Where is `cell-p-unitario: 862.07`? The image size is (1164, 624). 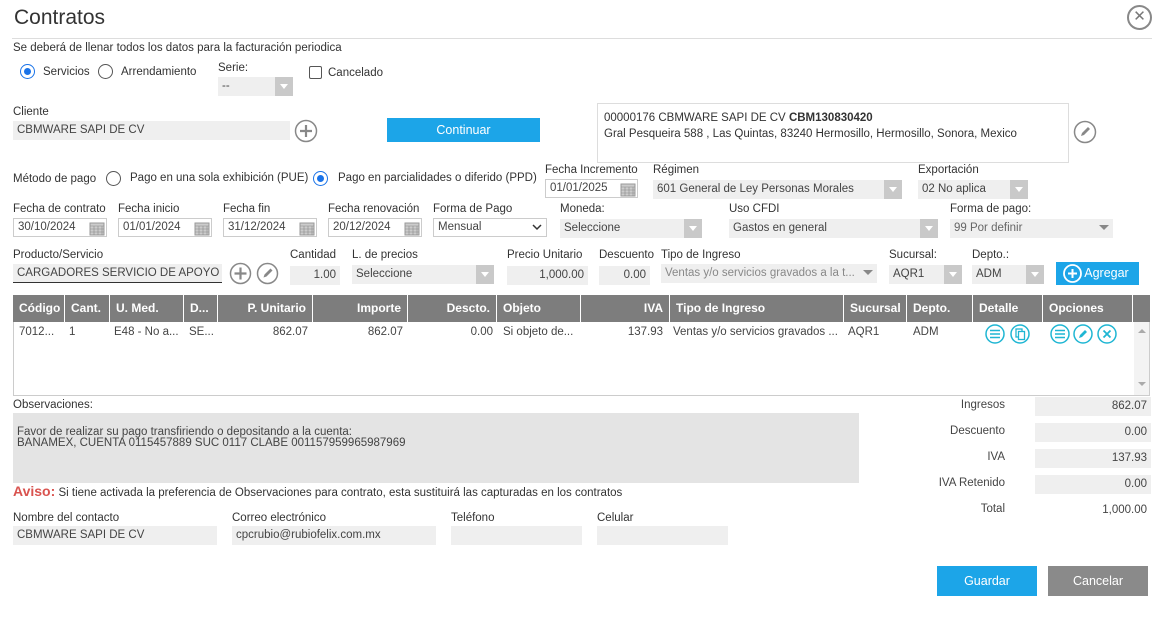 cell-p-unitario: 862.07 is located at coordinates (290, 332).